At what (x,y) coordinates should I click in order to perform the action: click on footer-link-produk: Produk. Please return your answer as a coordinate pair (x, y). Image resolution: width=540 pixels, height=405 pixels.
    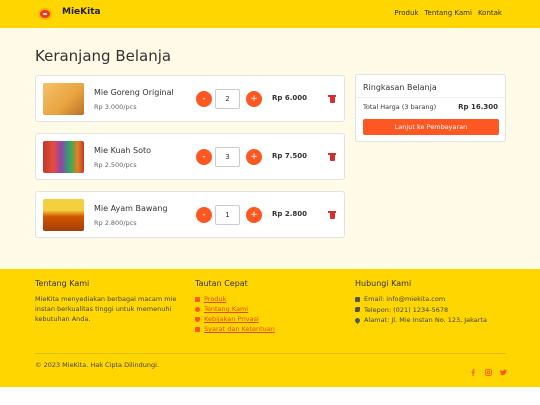
    Looking at the image, I should click on (235, 299).